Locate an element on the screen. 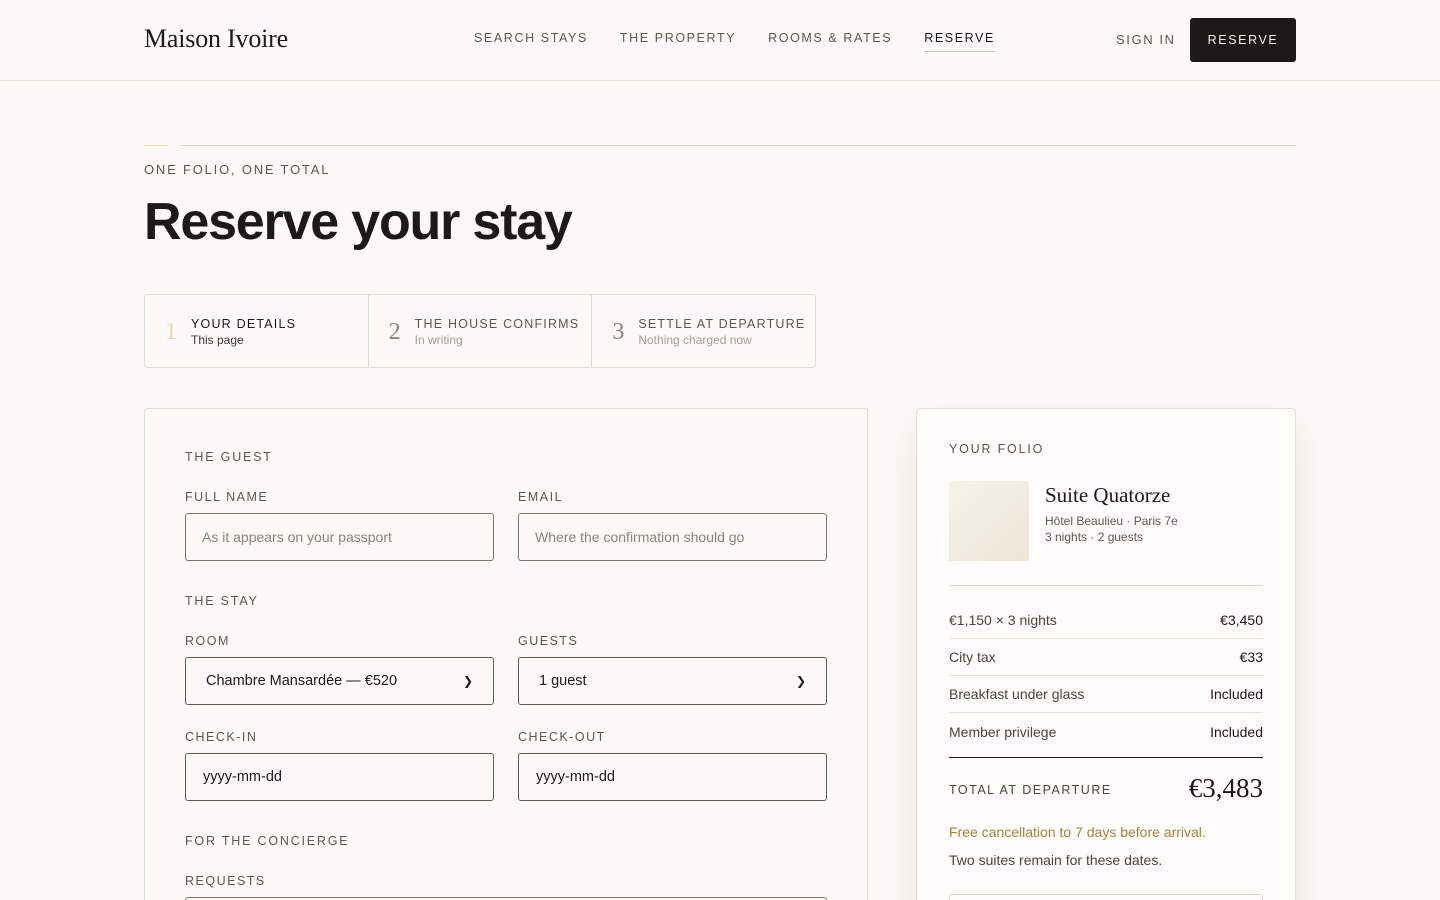 The image size is (1440, 900). line-label: Breakfast under glass is located at coordinates (1017, 694).